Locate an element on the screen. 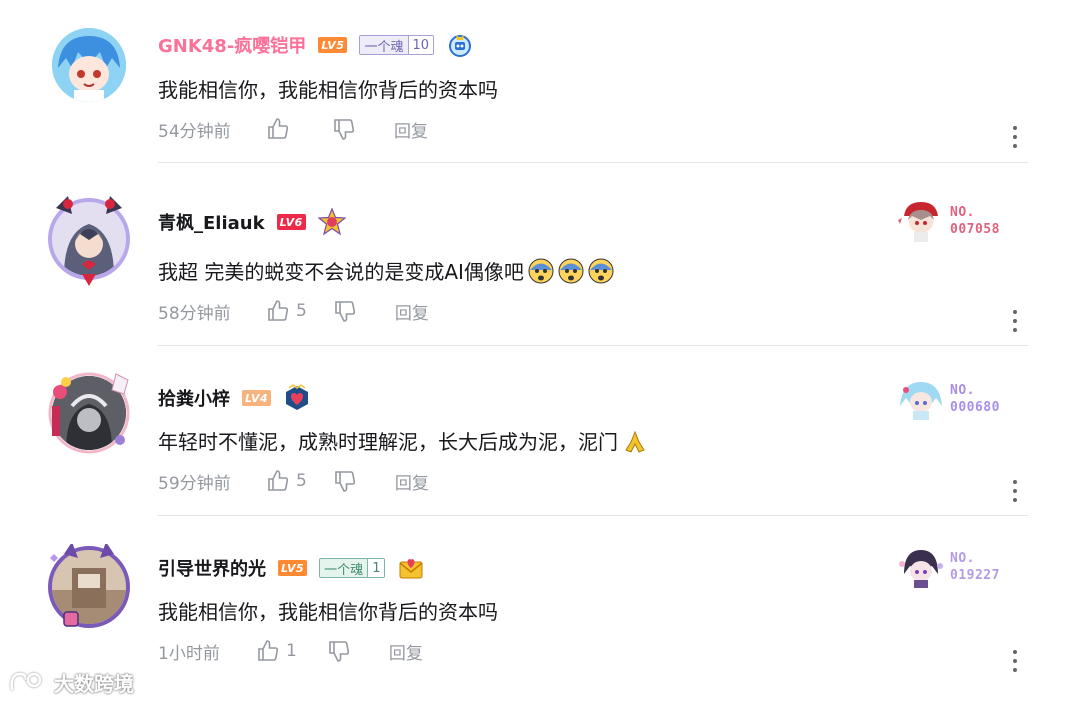 The height and width of the screenshot is (702, 1080). watermark-text: 大数跨境 is located at coordinates (94, 683).